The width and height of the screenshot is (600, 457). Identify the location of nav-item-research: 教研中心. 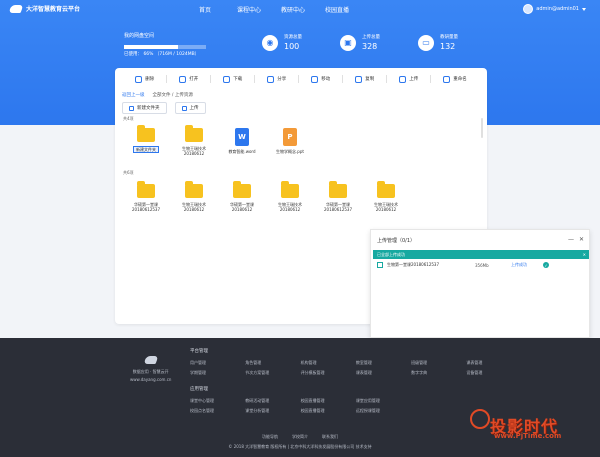
(293, 9).